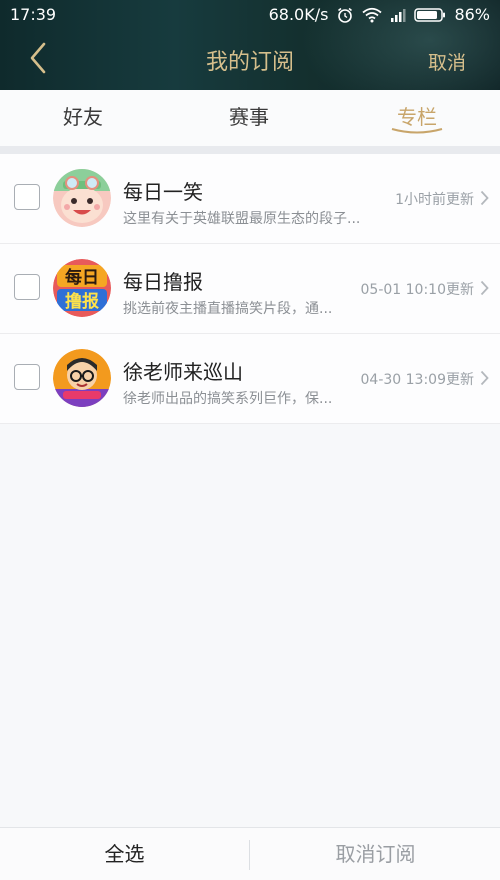 This screenshot has height=880, width=500. I want to click on alarm-icon, so click(345, 15).